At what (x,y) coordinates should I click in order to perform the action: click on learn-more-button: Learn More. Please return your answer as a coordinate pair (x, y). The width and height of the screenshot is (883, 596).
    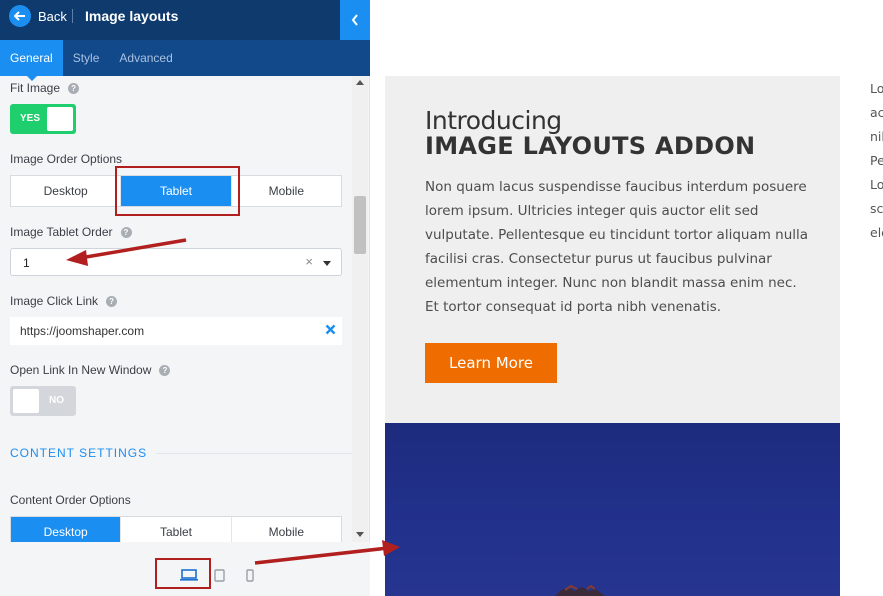
    Looking at the image, I should click on (491, 363).